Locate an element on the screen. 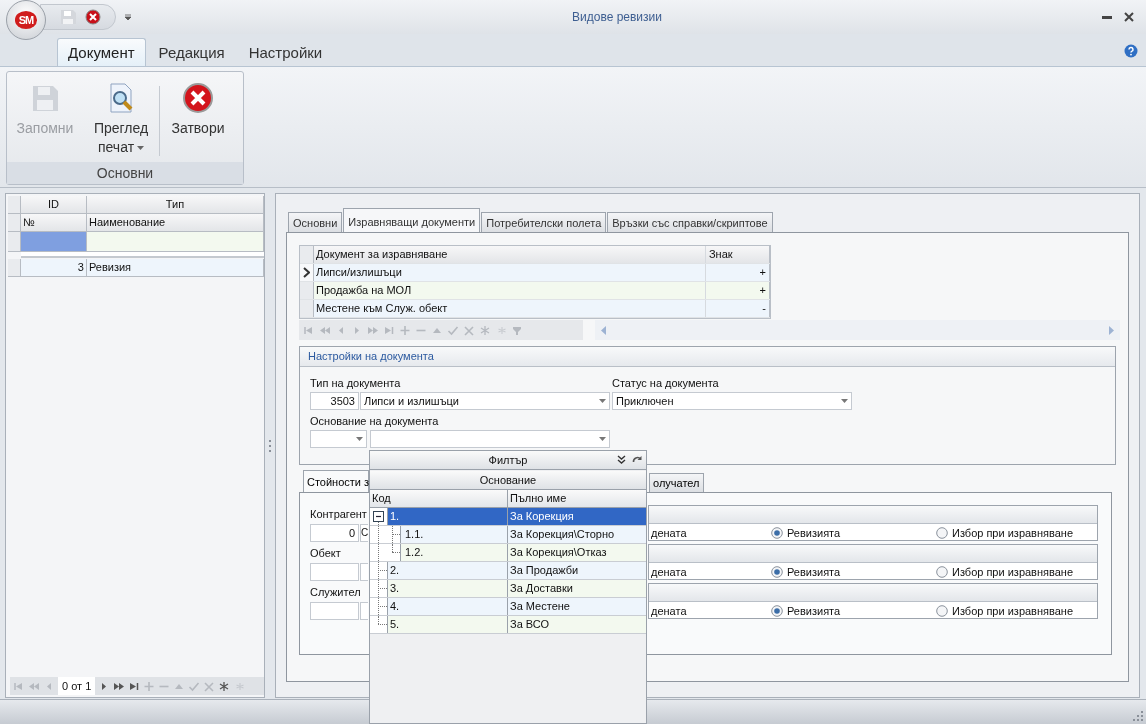  tree-row: 1.2. За Корекция\Отказ is located at coordinates (508, 553).